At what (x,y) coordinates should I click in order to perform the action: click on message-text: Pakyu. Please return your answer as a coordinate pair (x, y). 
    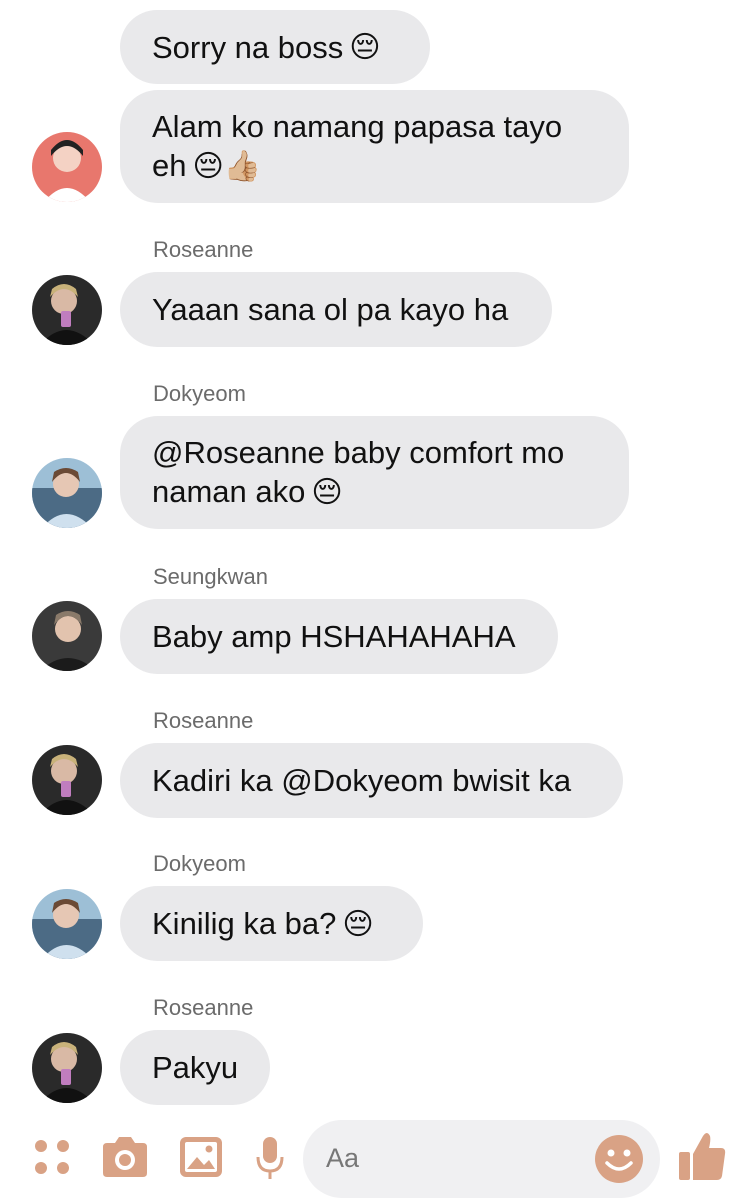
    Looking at the image, I should click on (195, 1067).